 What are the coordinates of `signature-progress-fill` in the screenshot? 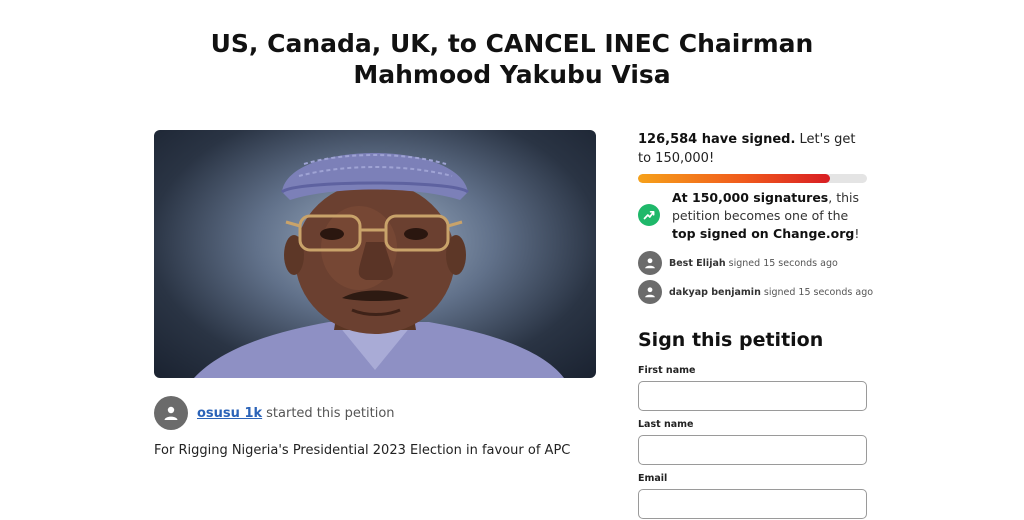 It's located at (734, 178).